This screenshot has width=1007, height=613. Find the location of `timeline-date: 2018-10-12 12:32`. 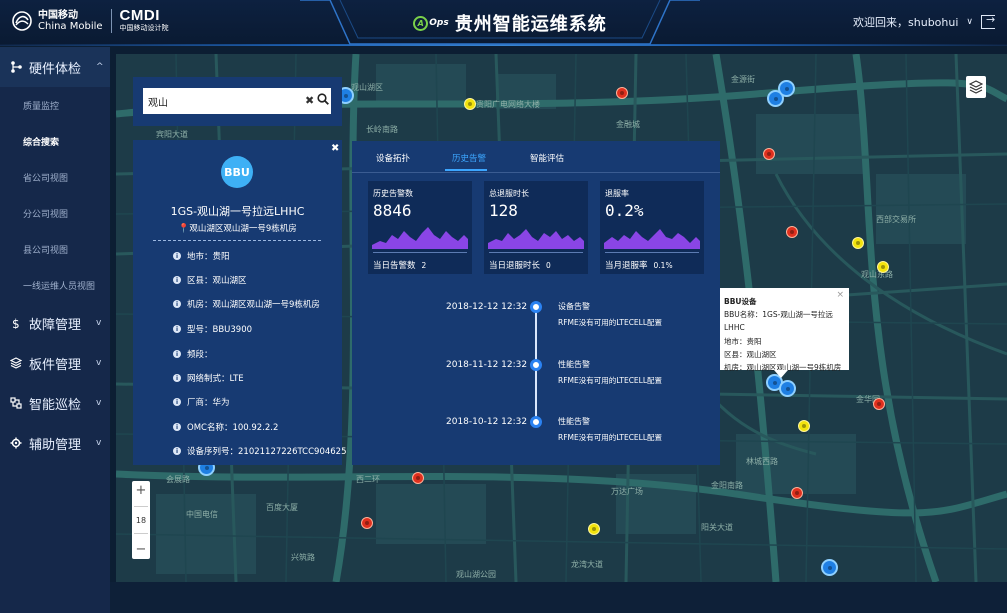

timeline-date: 2018-10-12 12:32 is located at coordinates (487, 422).